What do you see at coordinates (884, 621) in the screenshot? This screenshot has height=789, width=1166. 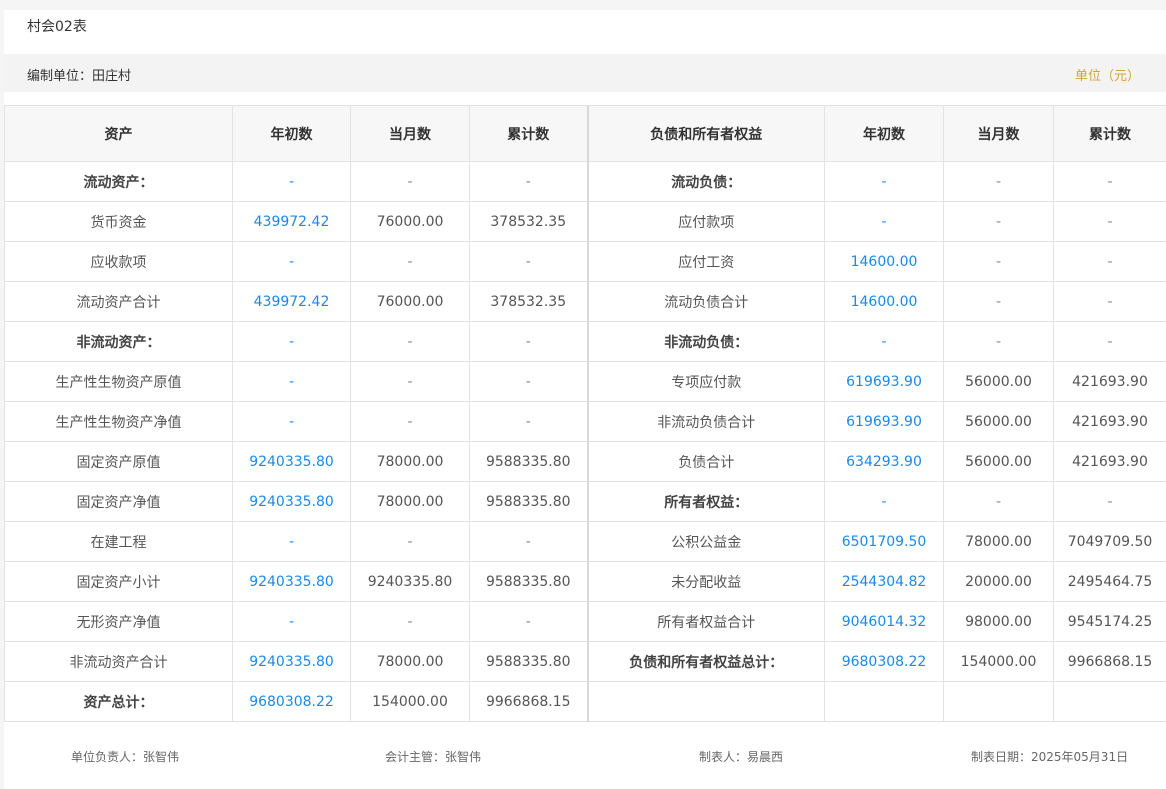 I see `liability-beginning-value: 9046014.32` at bounding box center [884, 621].